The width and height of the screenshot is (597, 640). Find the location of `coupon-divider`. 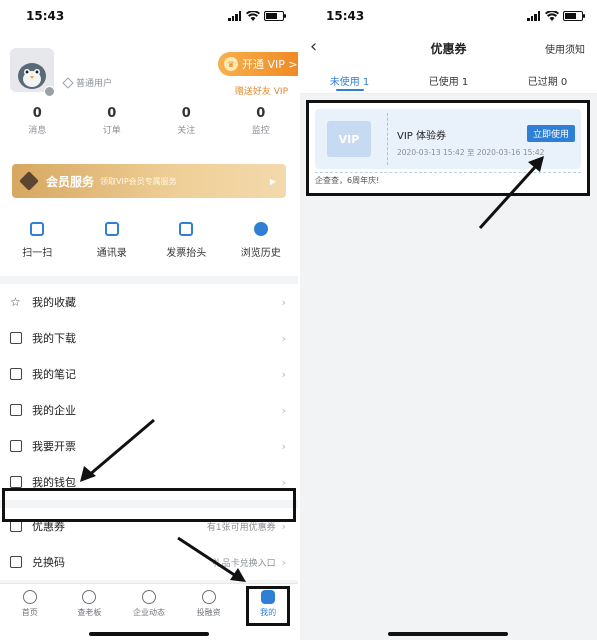

coupon-divider is located at coordinates (387, 139).